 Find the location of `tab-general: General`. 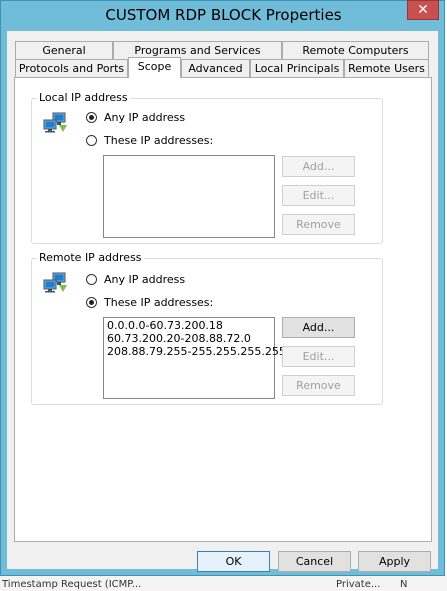

tab-general: General is located at coordinates (64, 50).